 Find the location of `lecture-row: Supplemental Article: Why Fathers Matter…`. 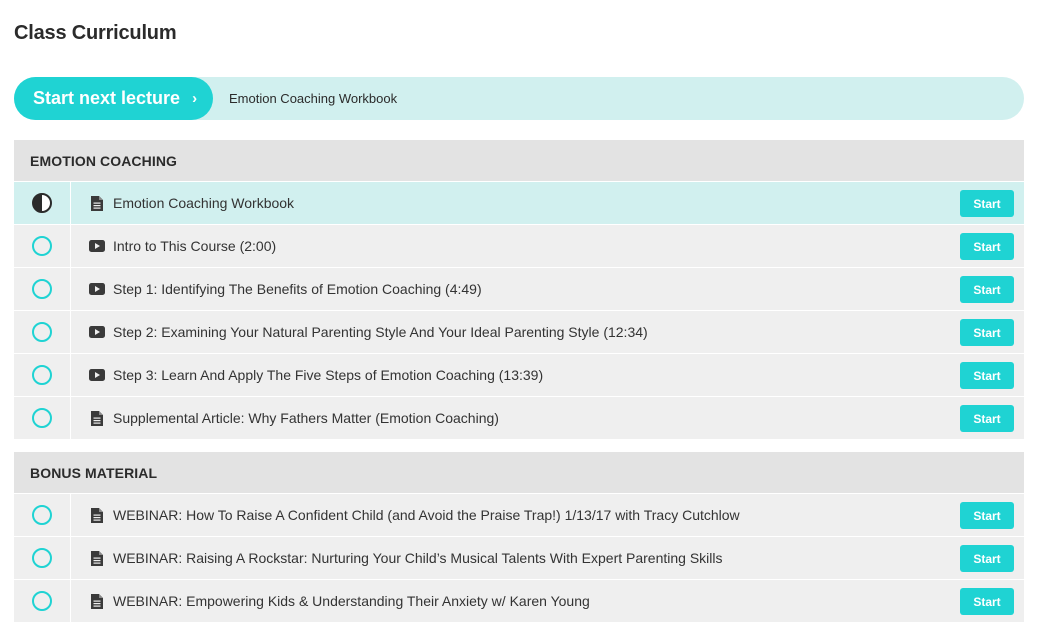

lecture-row: Supplemental Article: Why Fathers Matter… is located at coordinates (519, 418).